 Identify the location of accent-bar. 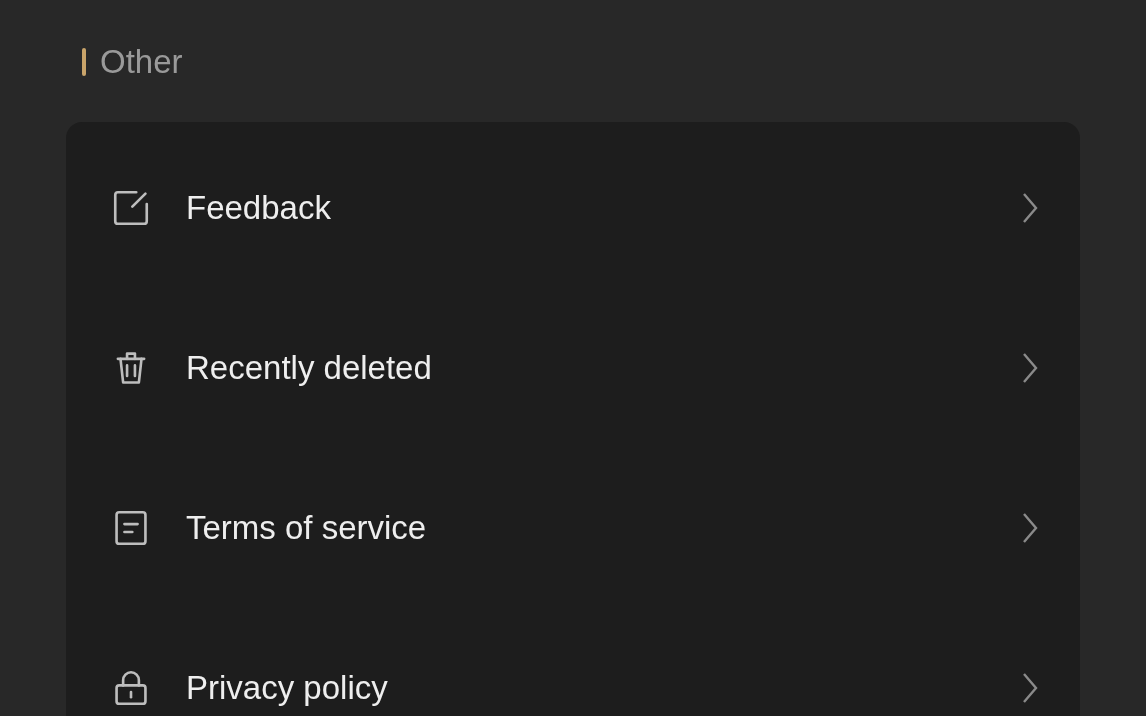
(84, 62).